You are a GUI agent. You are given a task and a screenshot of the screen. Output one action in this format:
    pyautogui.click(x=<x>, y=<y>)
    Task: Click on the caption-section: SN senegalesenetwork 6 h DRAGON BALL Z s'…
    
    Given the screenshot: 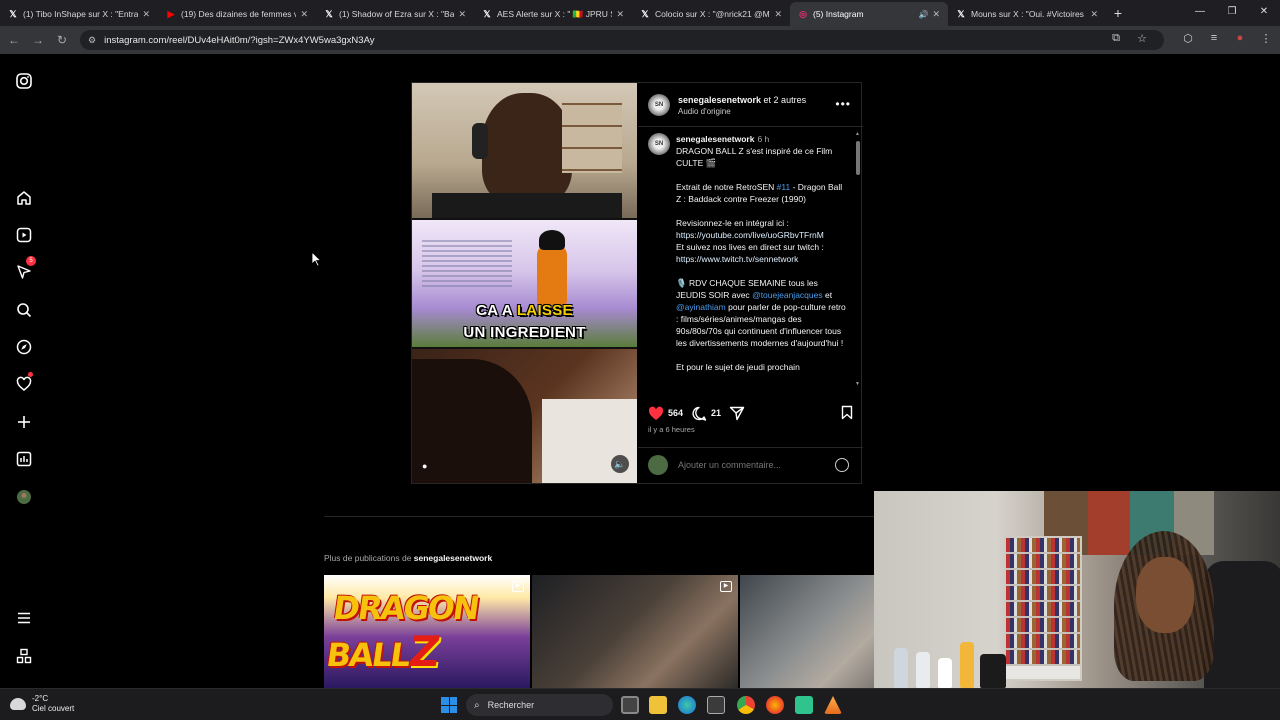 What is the action you would take?
    pyautogui.click(x=750, y=258)
    